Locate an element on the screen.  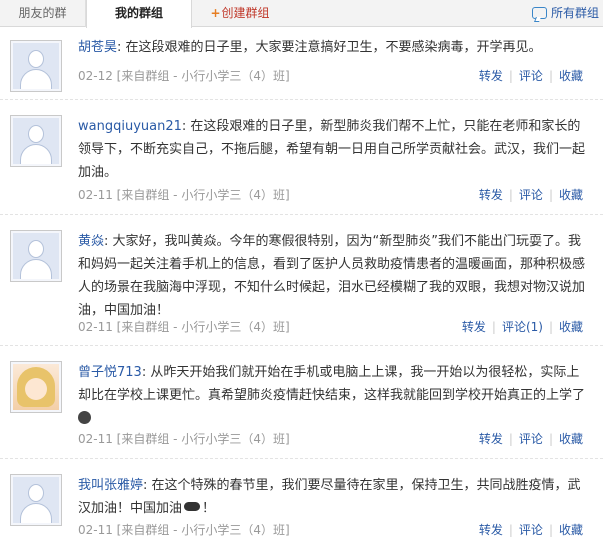
author-link: 黄焱 is located at coordinates (91, 241).